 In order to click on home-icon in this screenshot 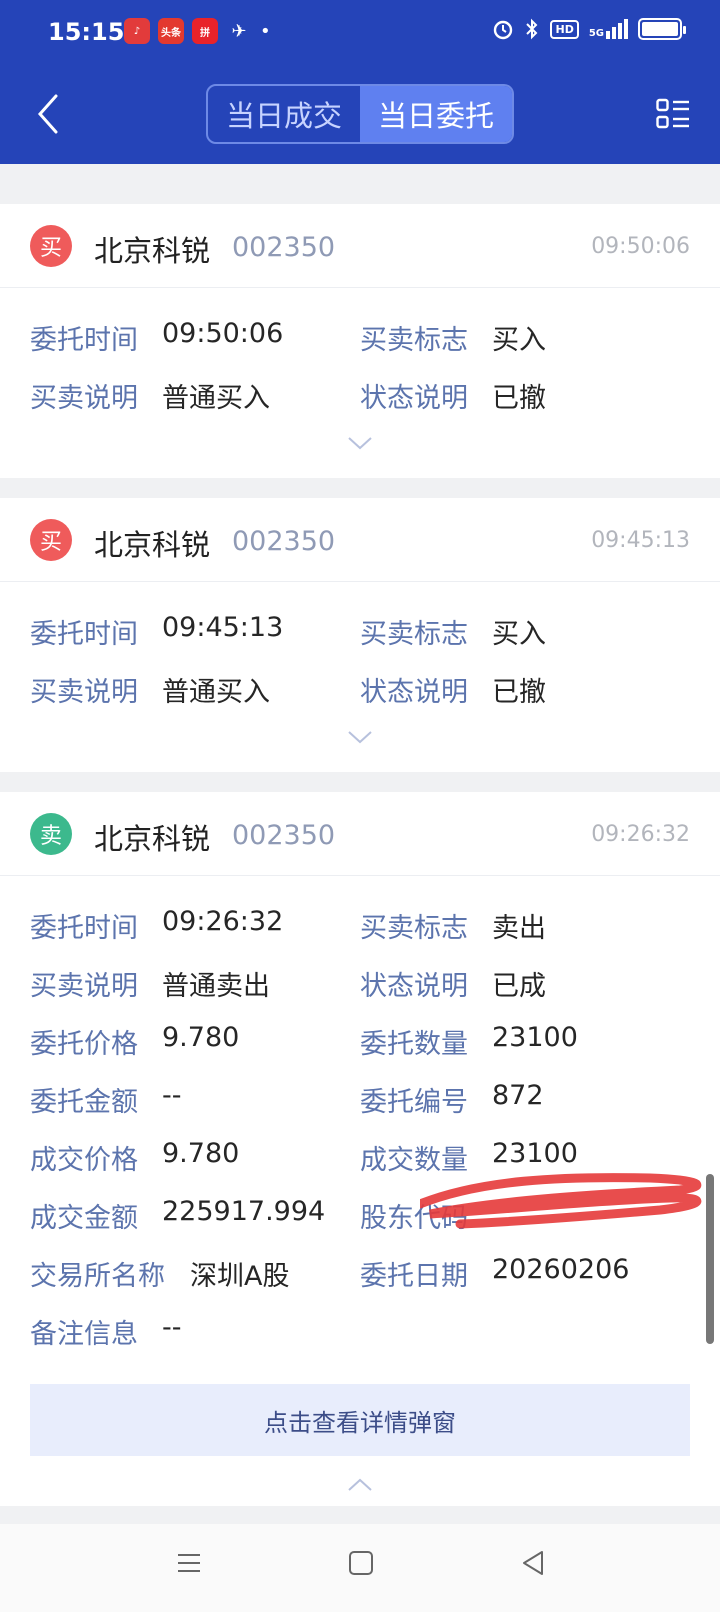, I will do `click(361, 1563)`.